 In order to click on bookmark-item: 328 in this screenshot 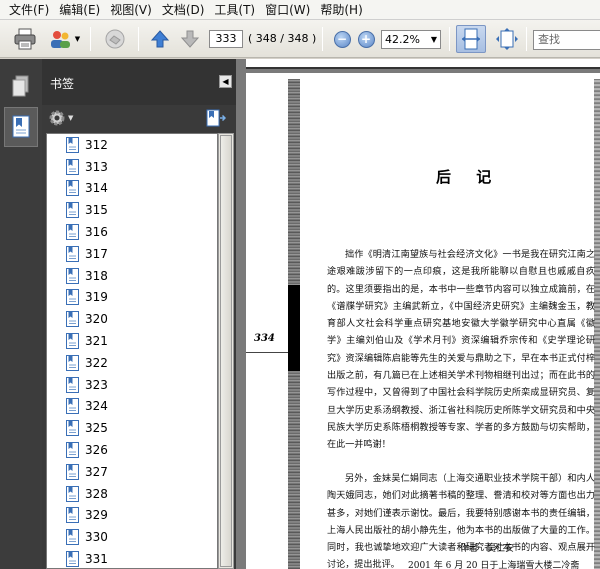, I will do `click(132, 494)`.